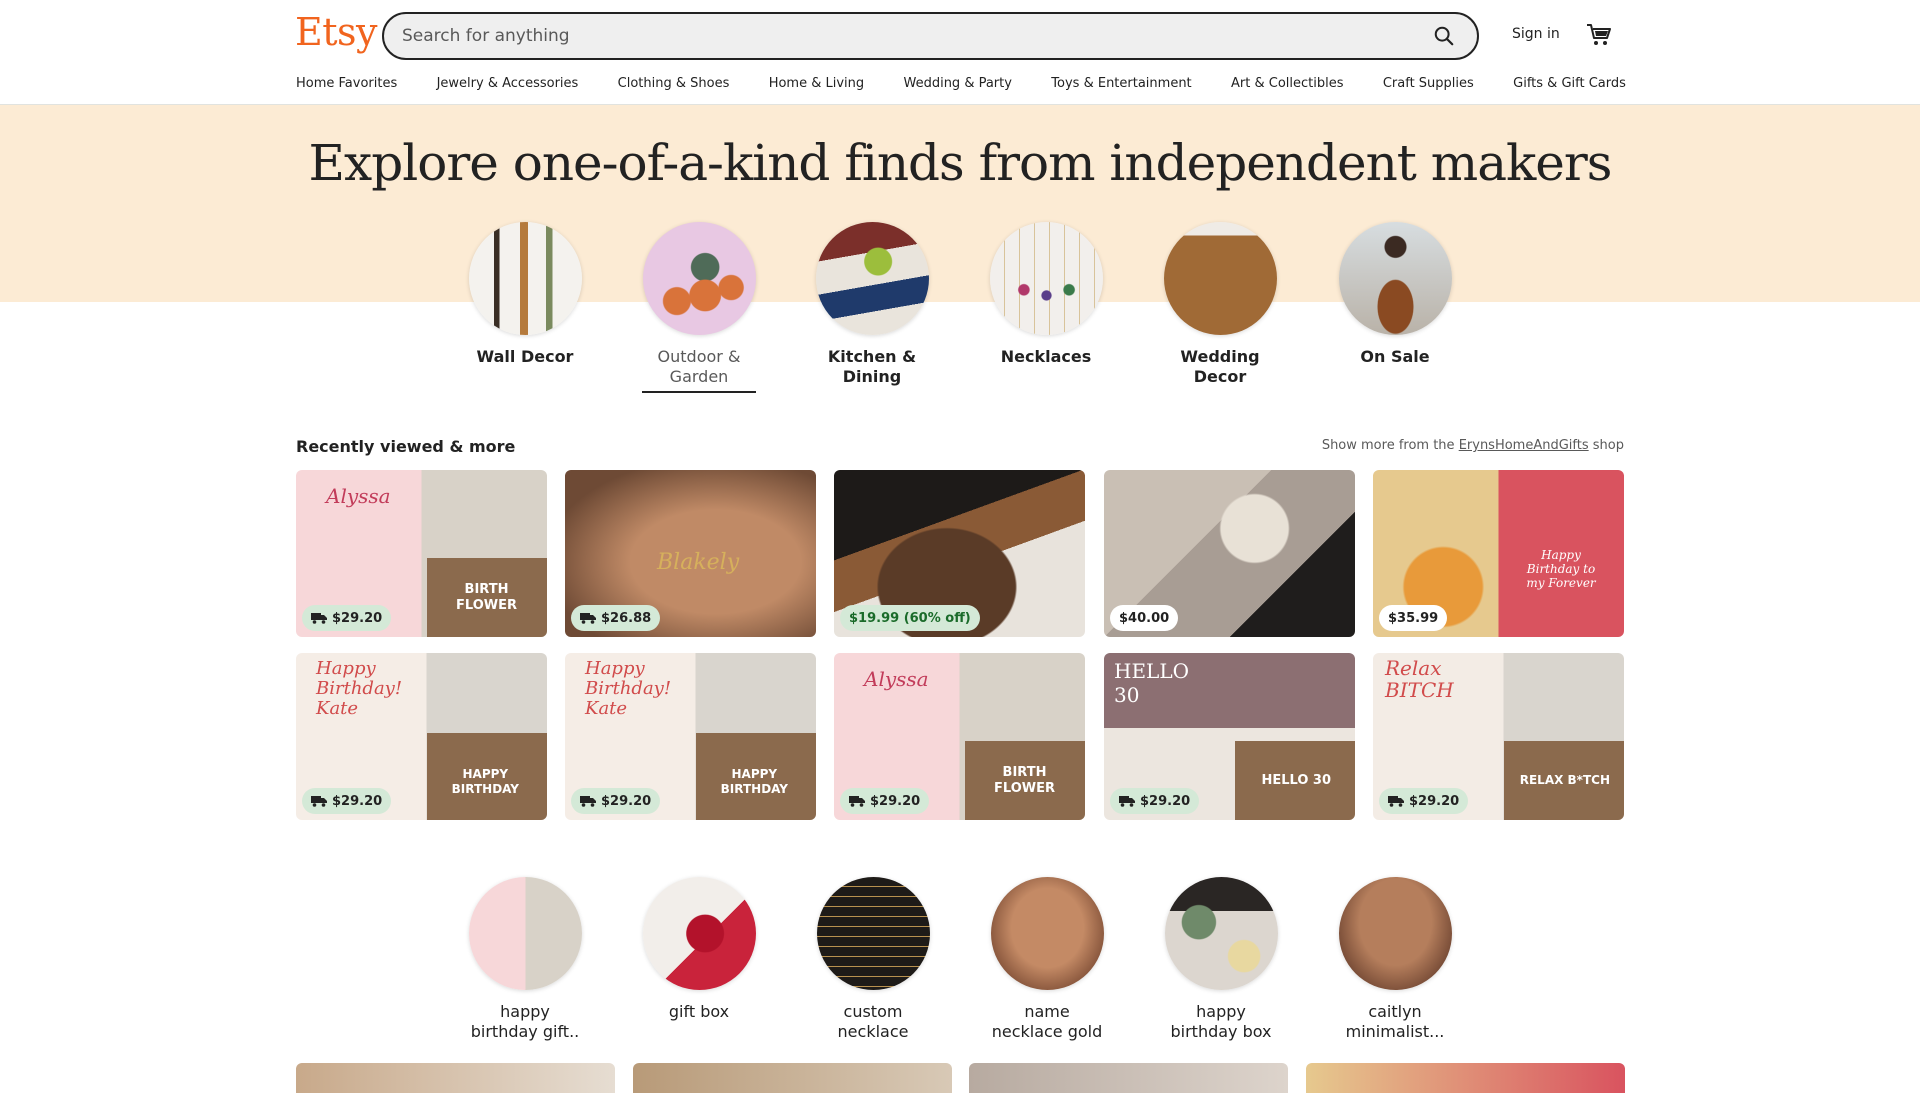 The image size is (1920, 1093). Describe the element at coordinates (959, 553) in the screenshot. I see `listing-tile: $19.99 (60% off)` at that location.